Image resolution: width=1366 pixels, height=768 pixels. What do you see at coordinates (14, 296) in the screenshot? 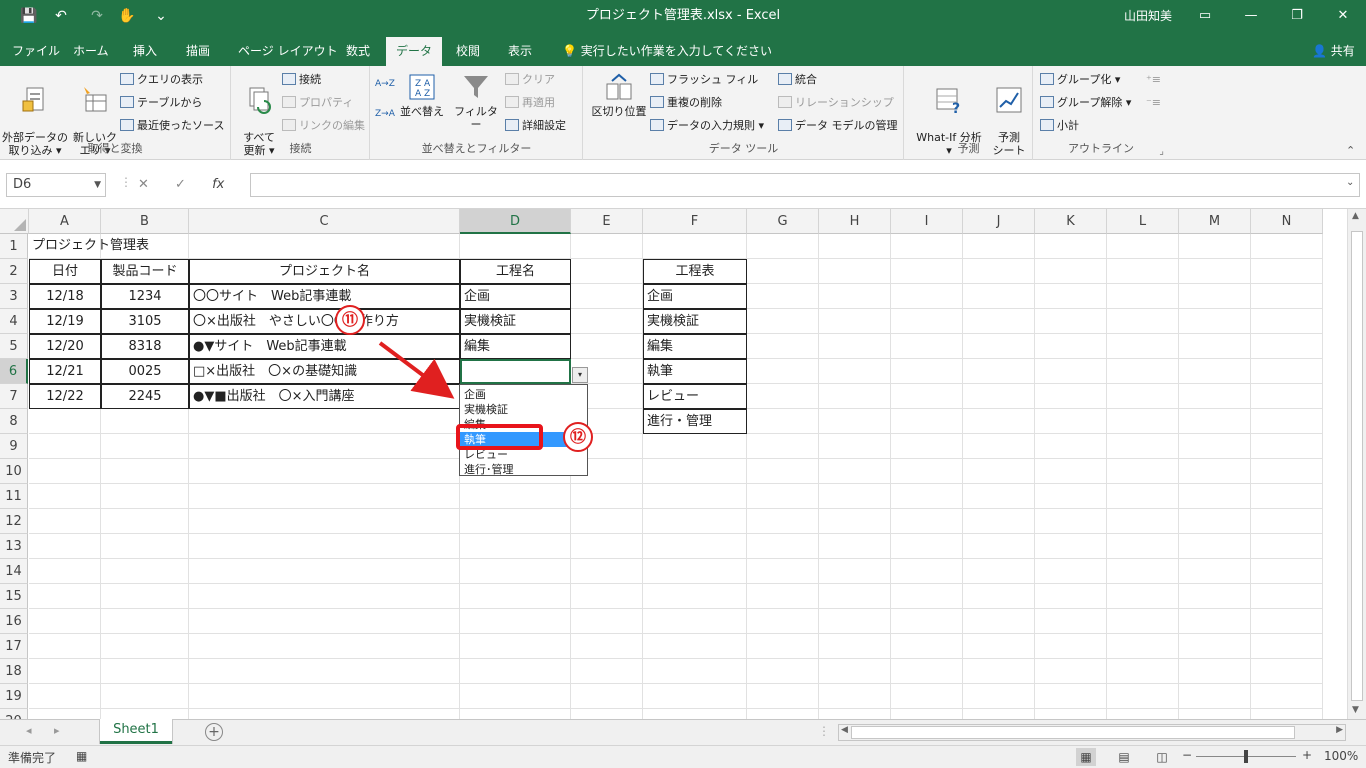
I see `row-header-3: 3` at bounding box center [14, 296].